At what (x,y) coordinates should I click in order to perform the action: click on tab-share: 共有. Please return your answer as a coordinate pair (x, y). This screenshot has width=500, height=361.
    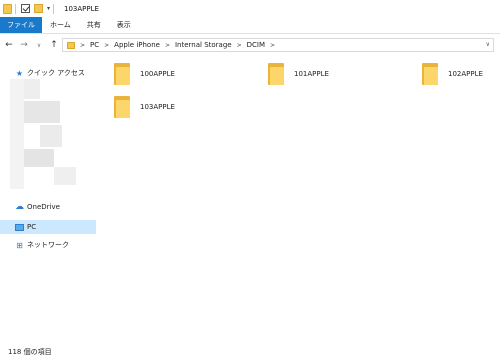
    Looking at the image, I should click on (94, 25).